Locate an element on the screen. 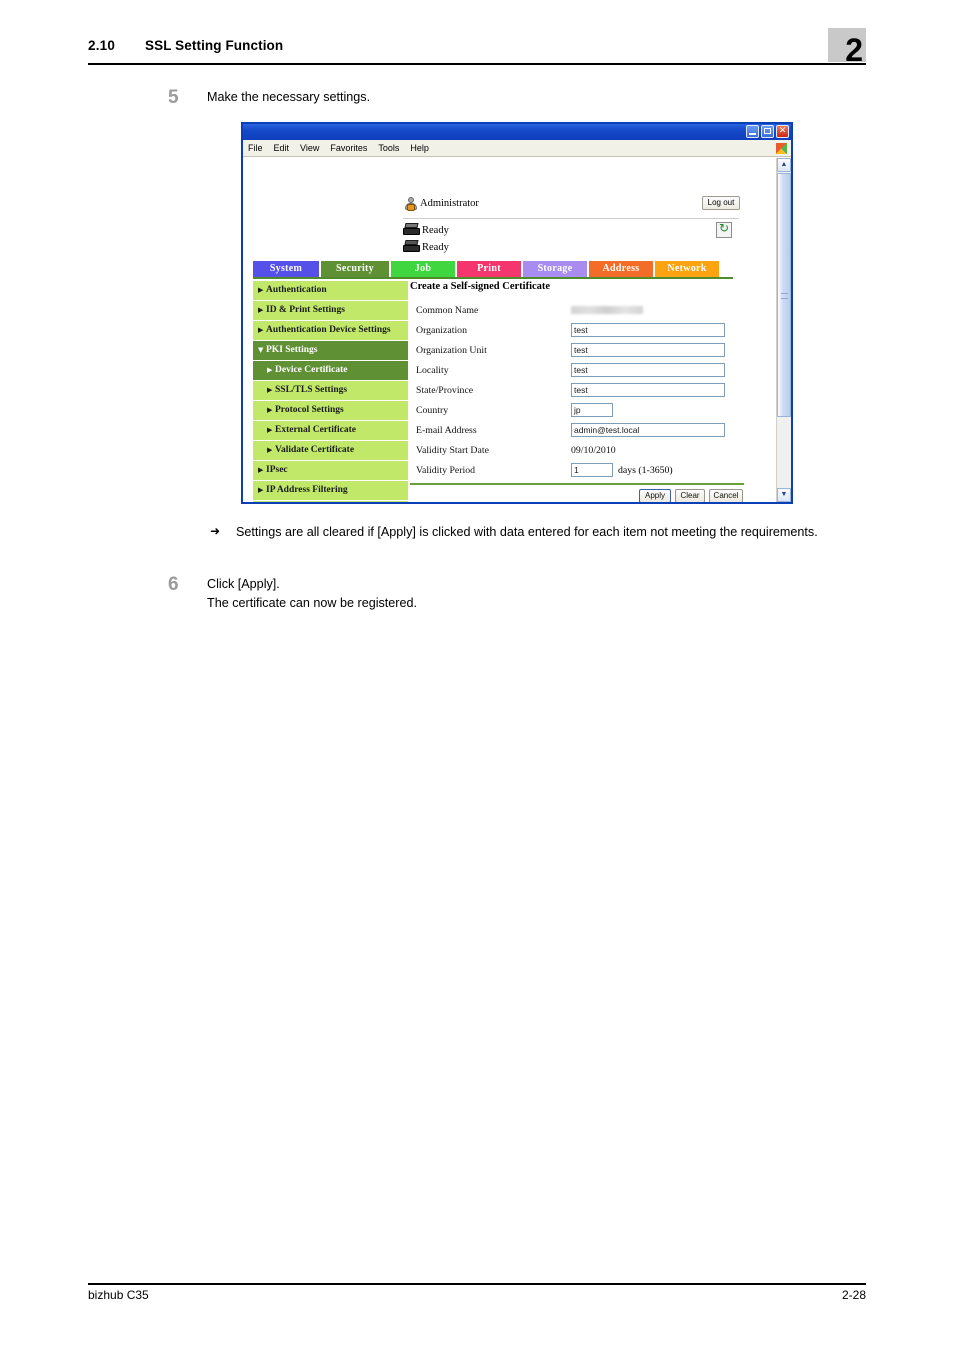  form-row-state-province: State/Province test is located at coordinates (578, 392).